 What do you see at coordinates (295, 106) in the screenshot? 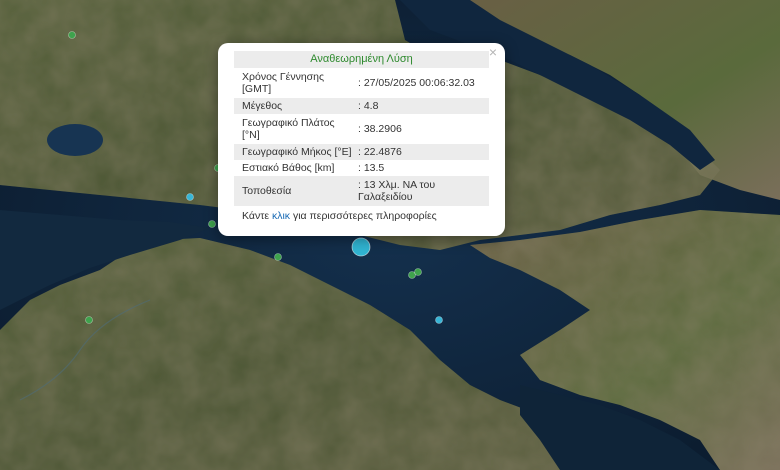
I see `label-magnitude: Μέγεθος` at bounding box center [295, 106].